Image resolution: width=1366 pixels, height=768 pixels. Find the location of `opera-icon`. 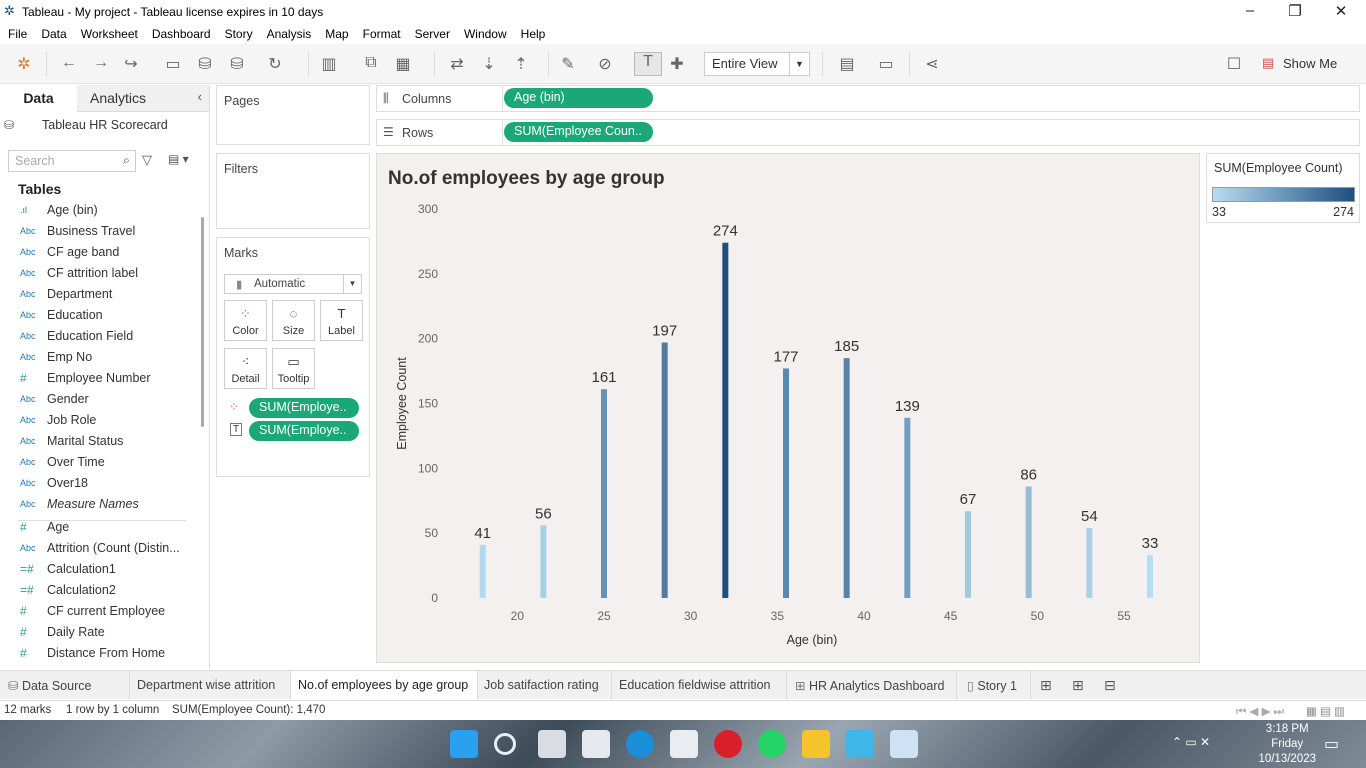

opera-icon is located at coordinates (728, 744).